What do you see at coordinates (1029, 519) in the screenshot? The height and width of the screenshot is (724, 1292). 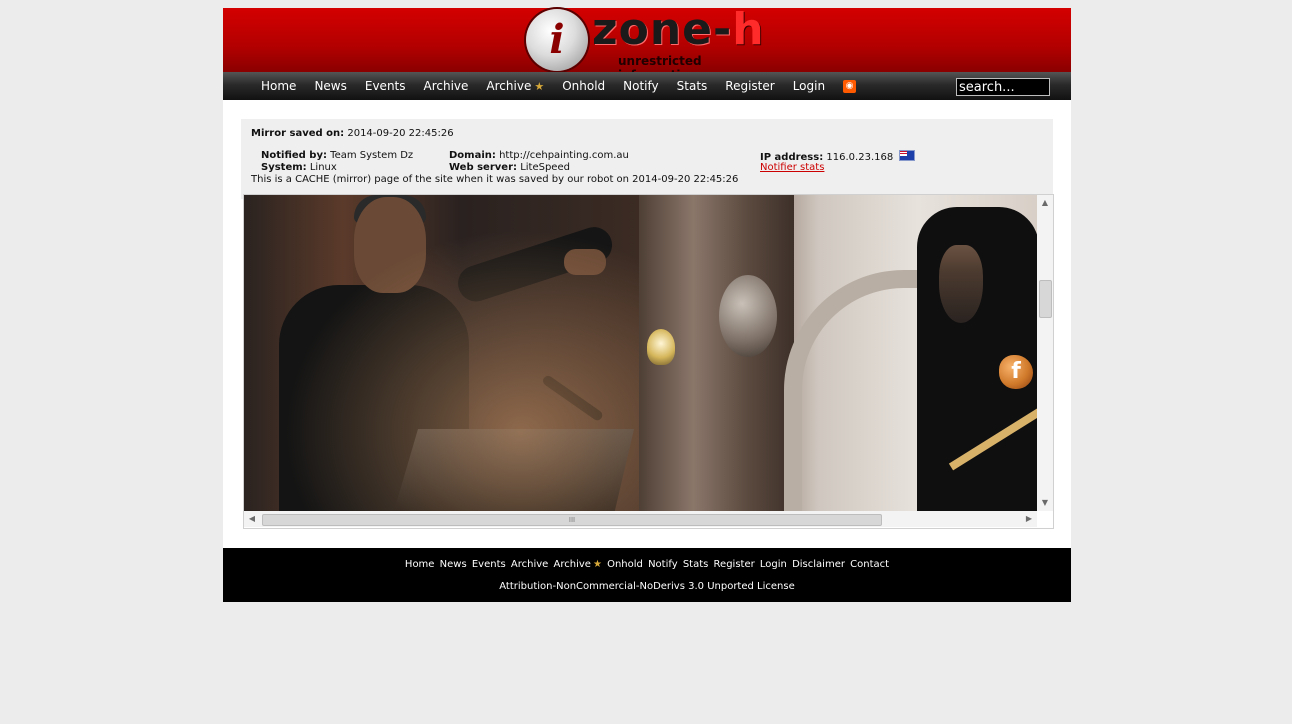 I see `scroll-right-arrow-icon: ▶` at bounding box center [1029, 519].